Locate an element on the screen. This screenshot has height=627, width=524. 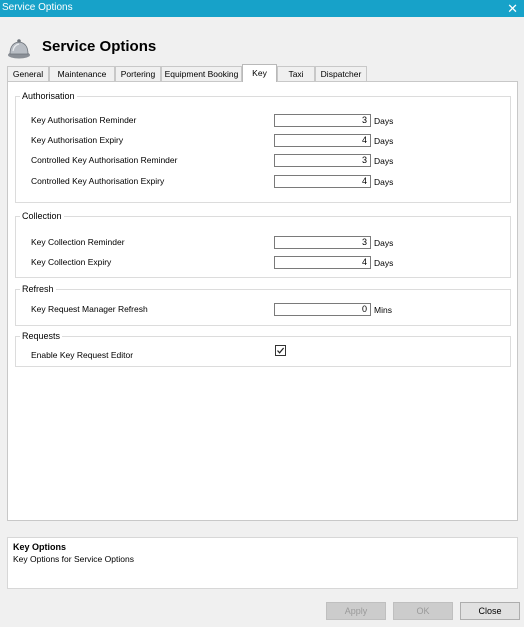
tab-key: Key is located at coordinates (259, 73).